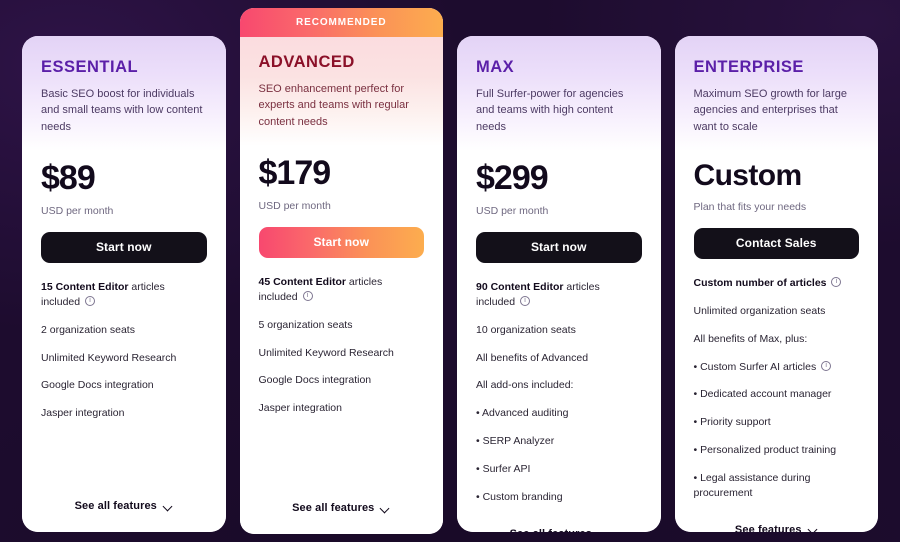 The height and width of the screenshot is (542, 900). I want to click on feature-text: • Surfer API, so click(503, 469).